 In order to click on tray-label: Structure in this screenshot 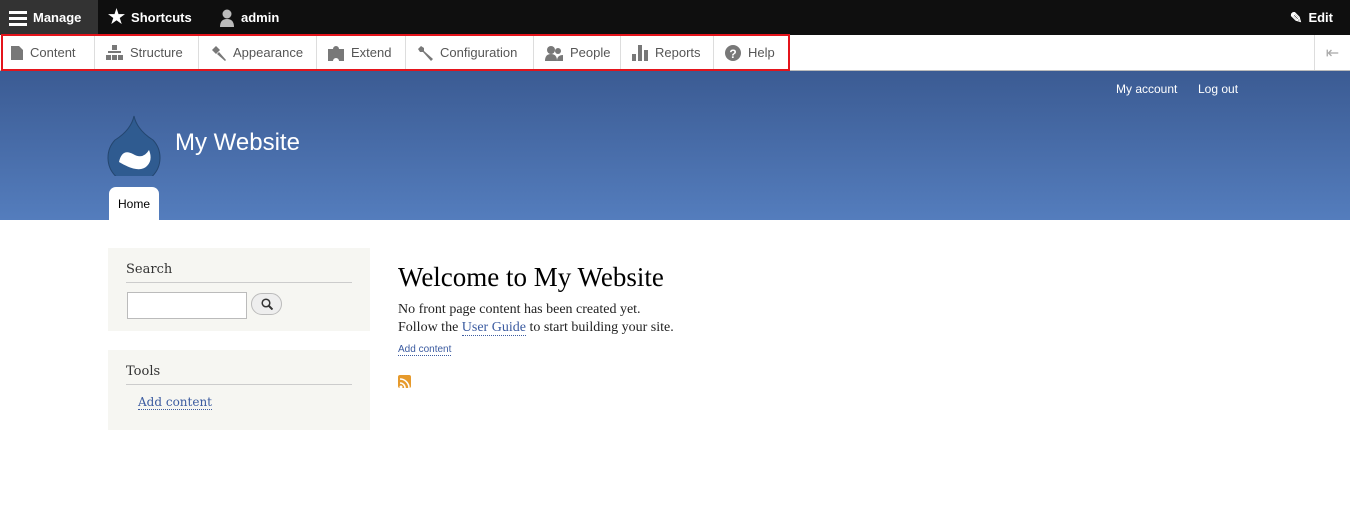, I will do `click(156, 52)`.